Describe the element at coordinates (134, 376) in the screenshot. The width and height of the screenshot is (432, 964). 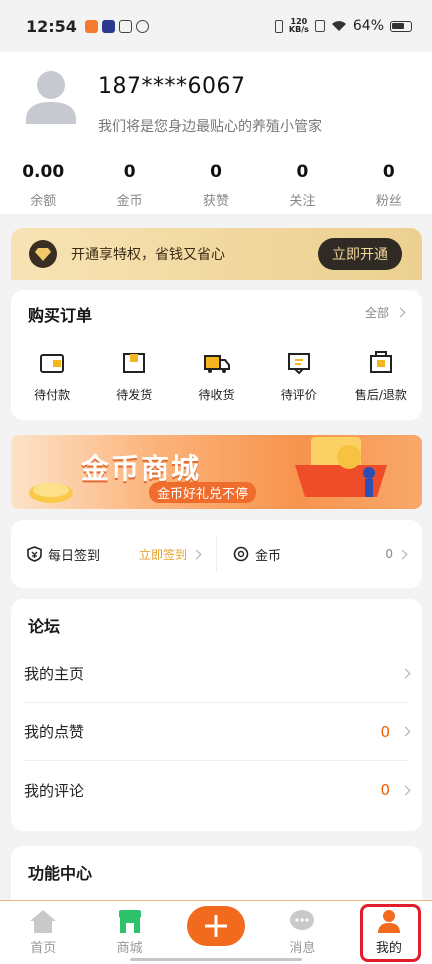
I see `order-pending-shipment: 待发货` at that location.